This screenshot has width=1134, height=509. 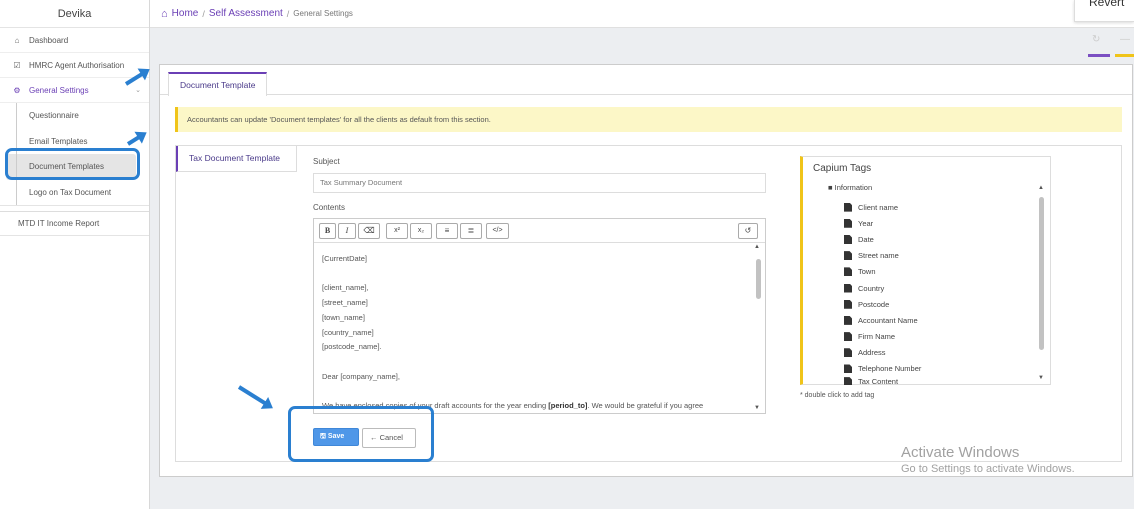 What do you see at coordinates (837, 395) in the screenshot?
I see `tags-hint: * double click to add tag` at bounding box center [837, 395].